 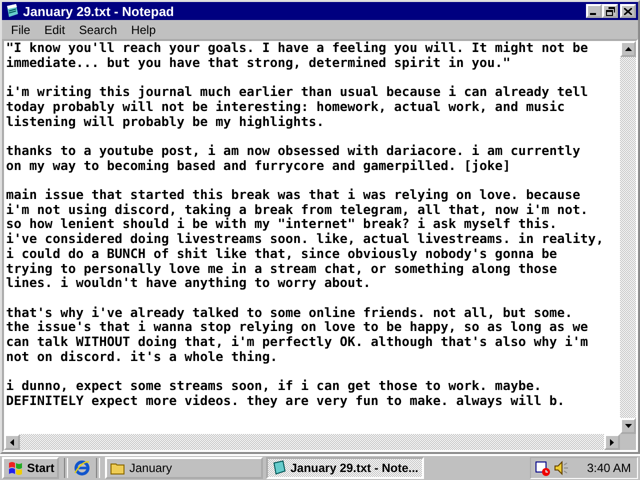 What do you see at coordinates (542, 468) in the screenshot?
I see `scheduler-icon` at bounding box center [542, 468].